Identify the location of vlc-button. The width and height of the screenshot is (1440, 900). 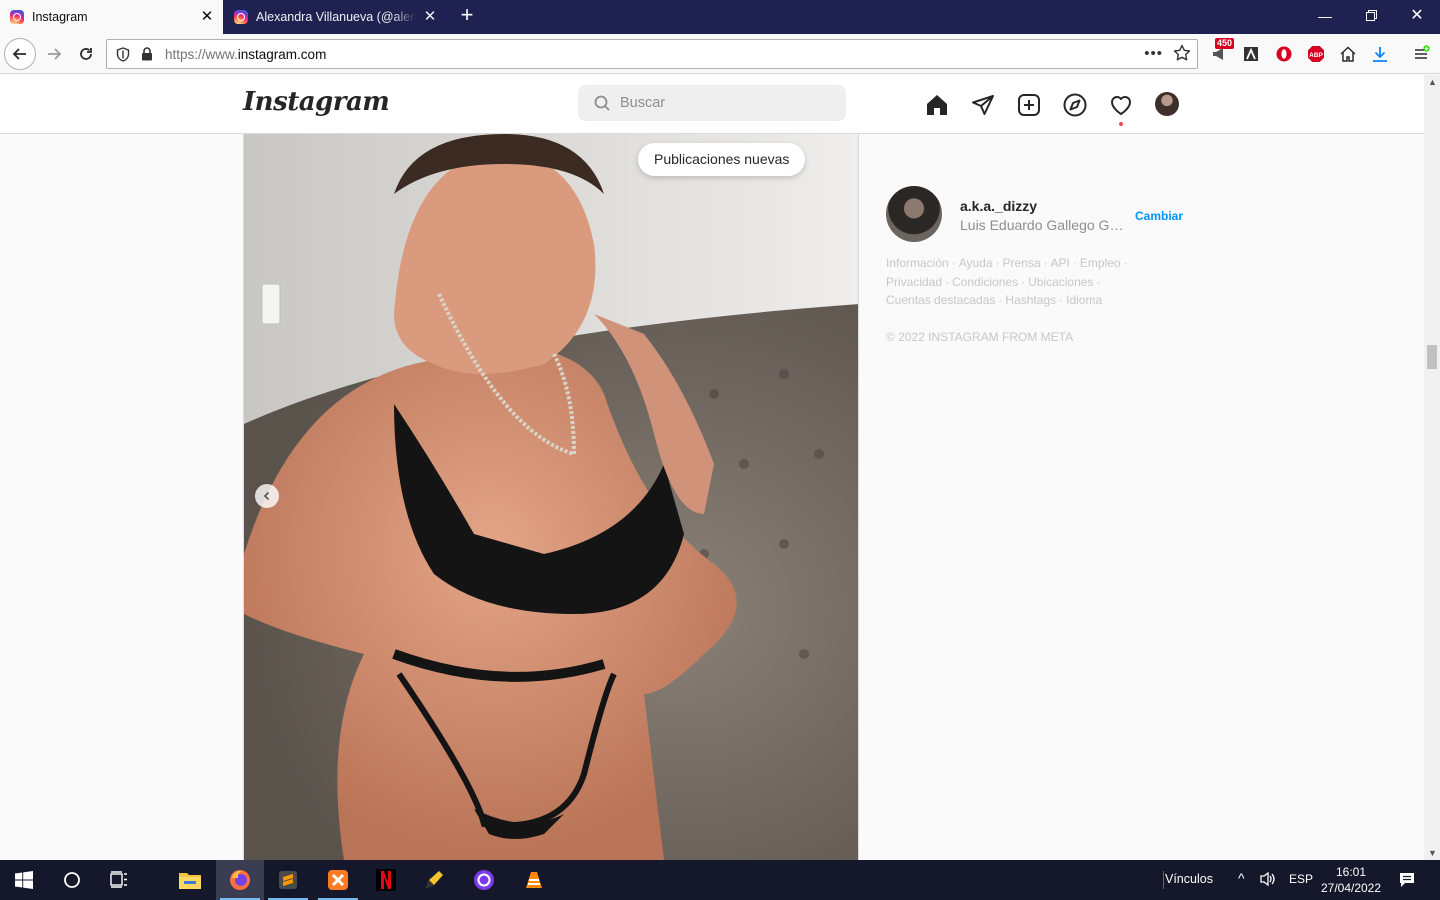
(534, 880).